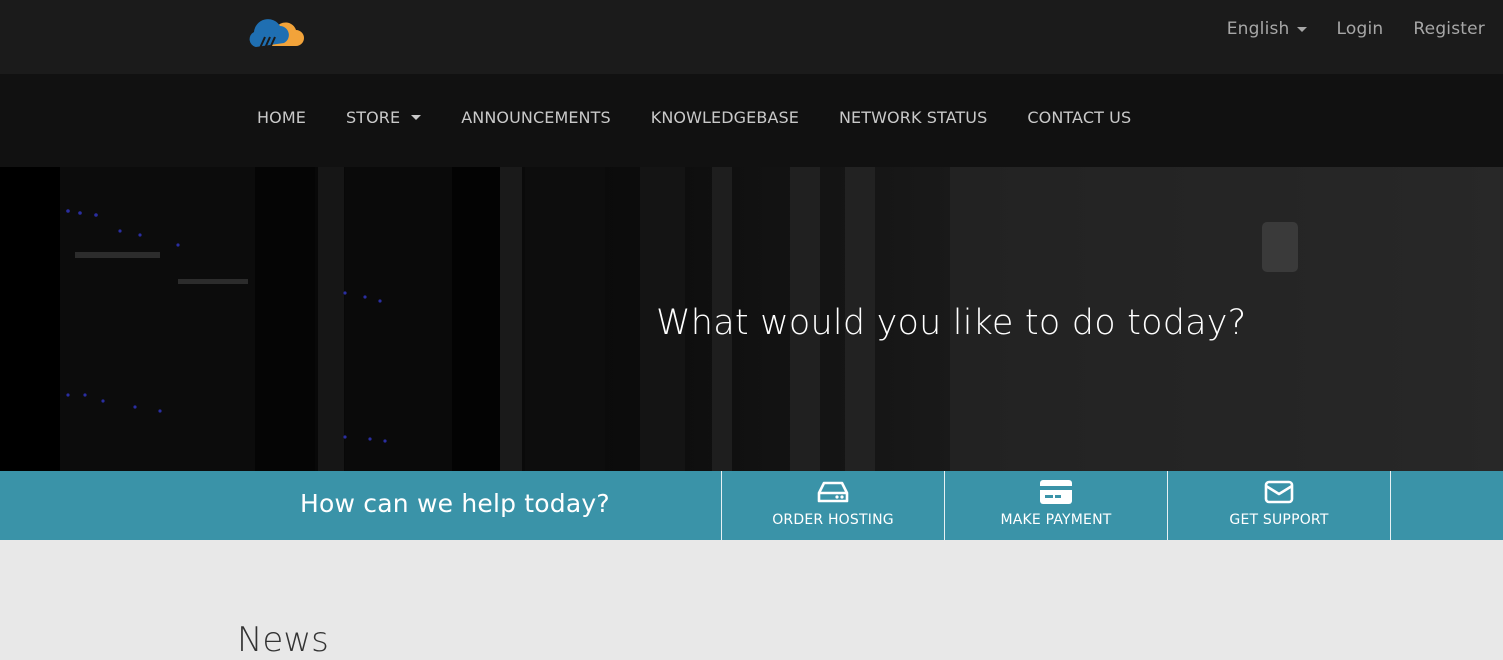 The image size is (1503, 660). What do you see at coordinates (1390, 505) in the screenshot?
I see `help-bar-divider` at bounding box center [1390, 505].